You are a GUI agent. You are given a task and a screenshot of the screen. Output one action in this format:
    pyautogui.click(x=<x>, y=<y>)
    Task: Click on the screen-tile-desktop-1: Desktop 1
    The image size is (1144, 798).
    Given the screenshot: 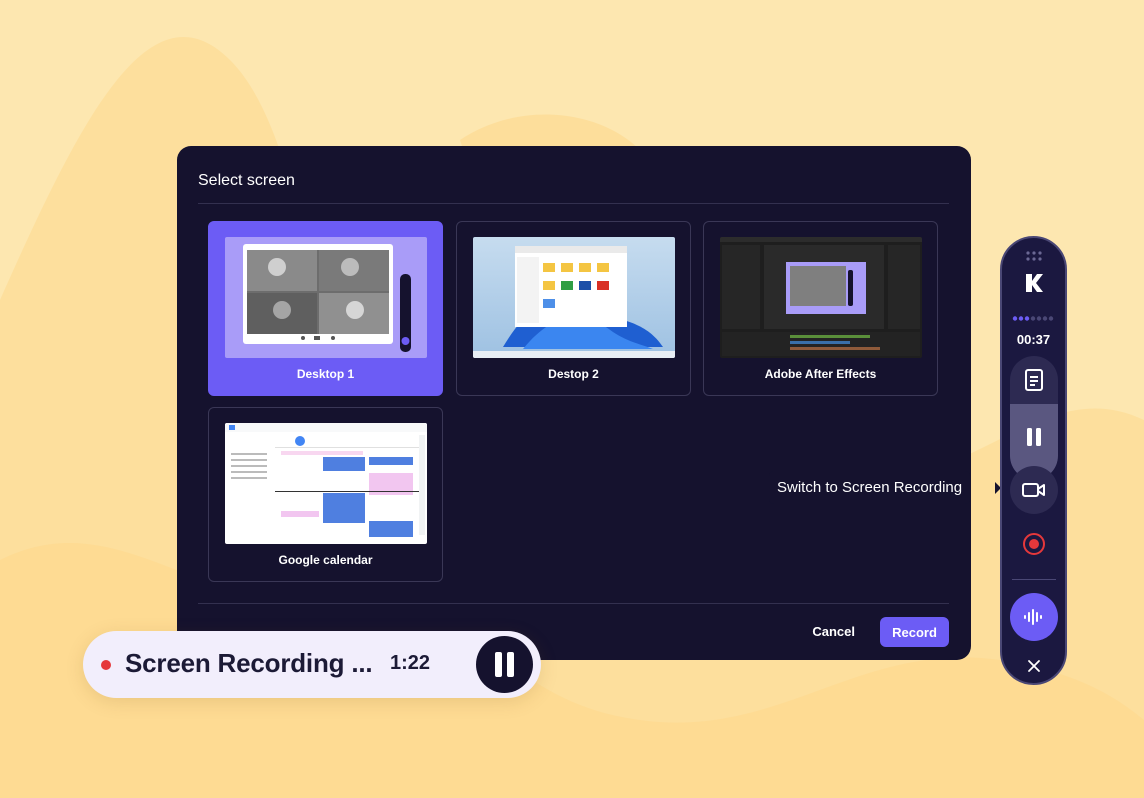 What is the action you would take?
    pyautogui.click(x=325, y=308)
    